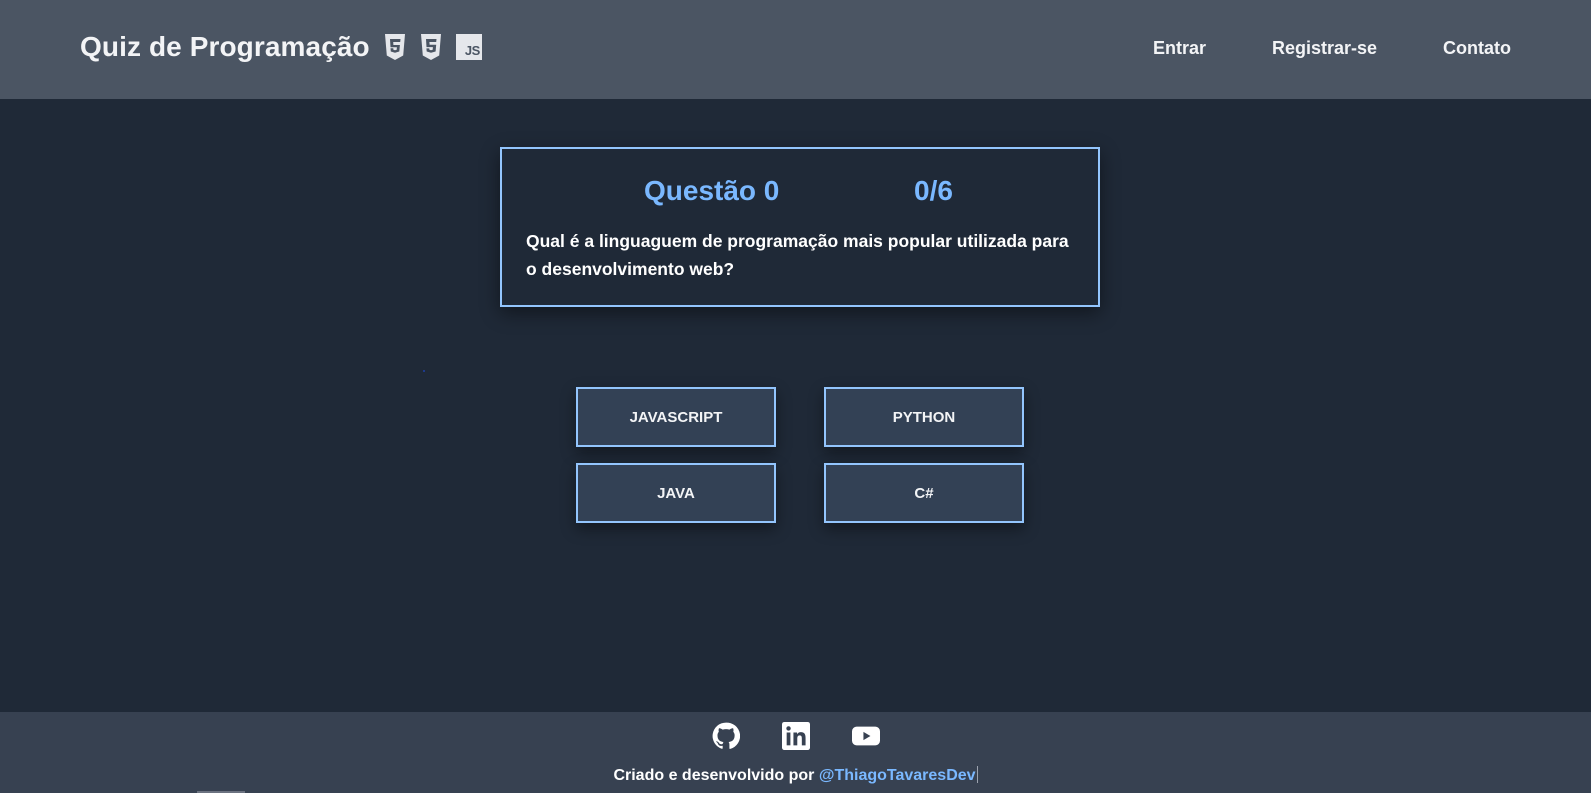 The height and width of the screenshot is (793, 1591). I want to click on social-links, so click(795, 736).